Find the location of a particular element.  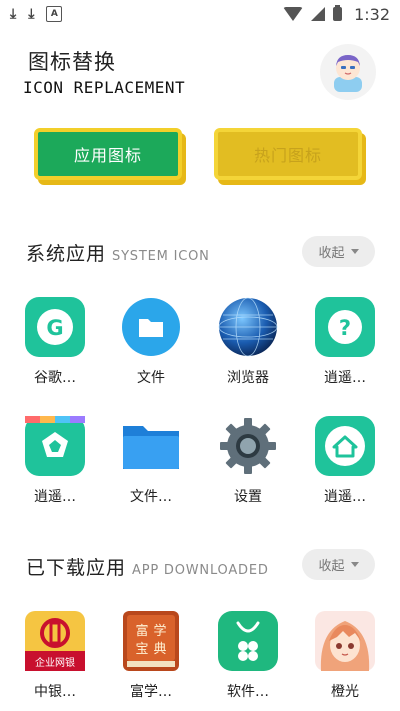

google-icon: G is located at coordinates (55, 327).